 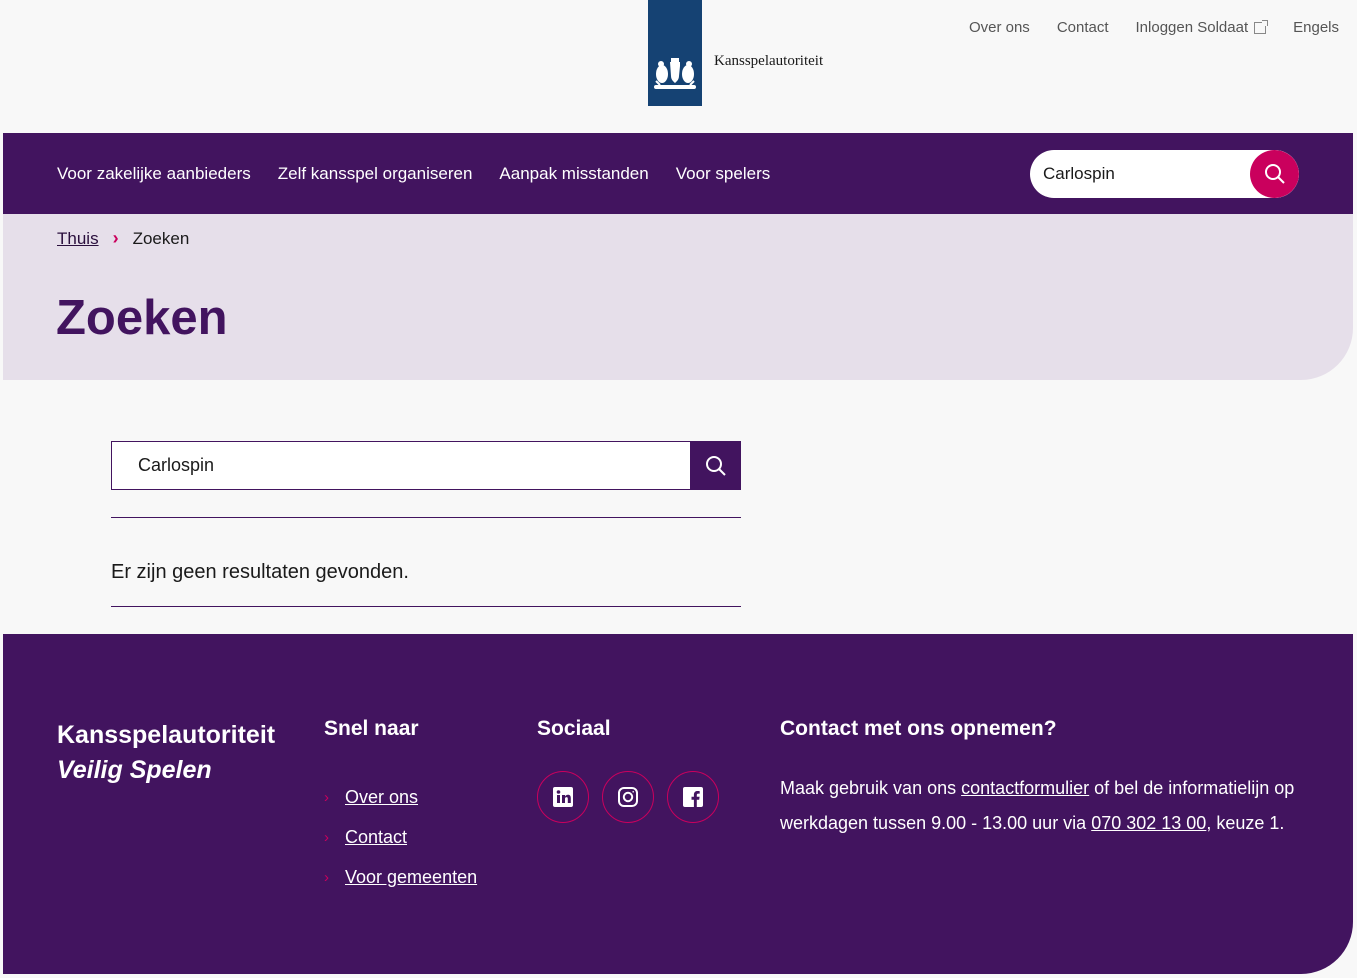 I want to click on contact-text-part-3: , keuze 1., so click(x=1245, y=822).